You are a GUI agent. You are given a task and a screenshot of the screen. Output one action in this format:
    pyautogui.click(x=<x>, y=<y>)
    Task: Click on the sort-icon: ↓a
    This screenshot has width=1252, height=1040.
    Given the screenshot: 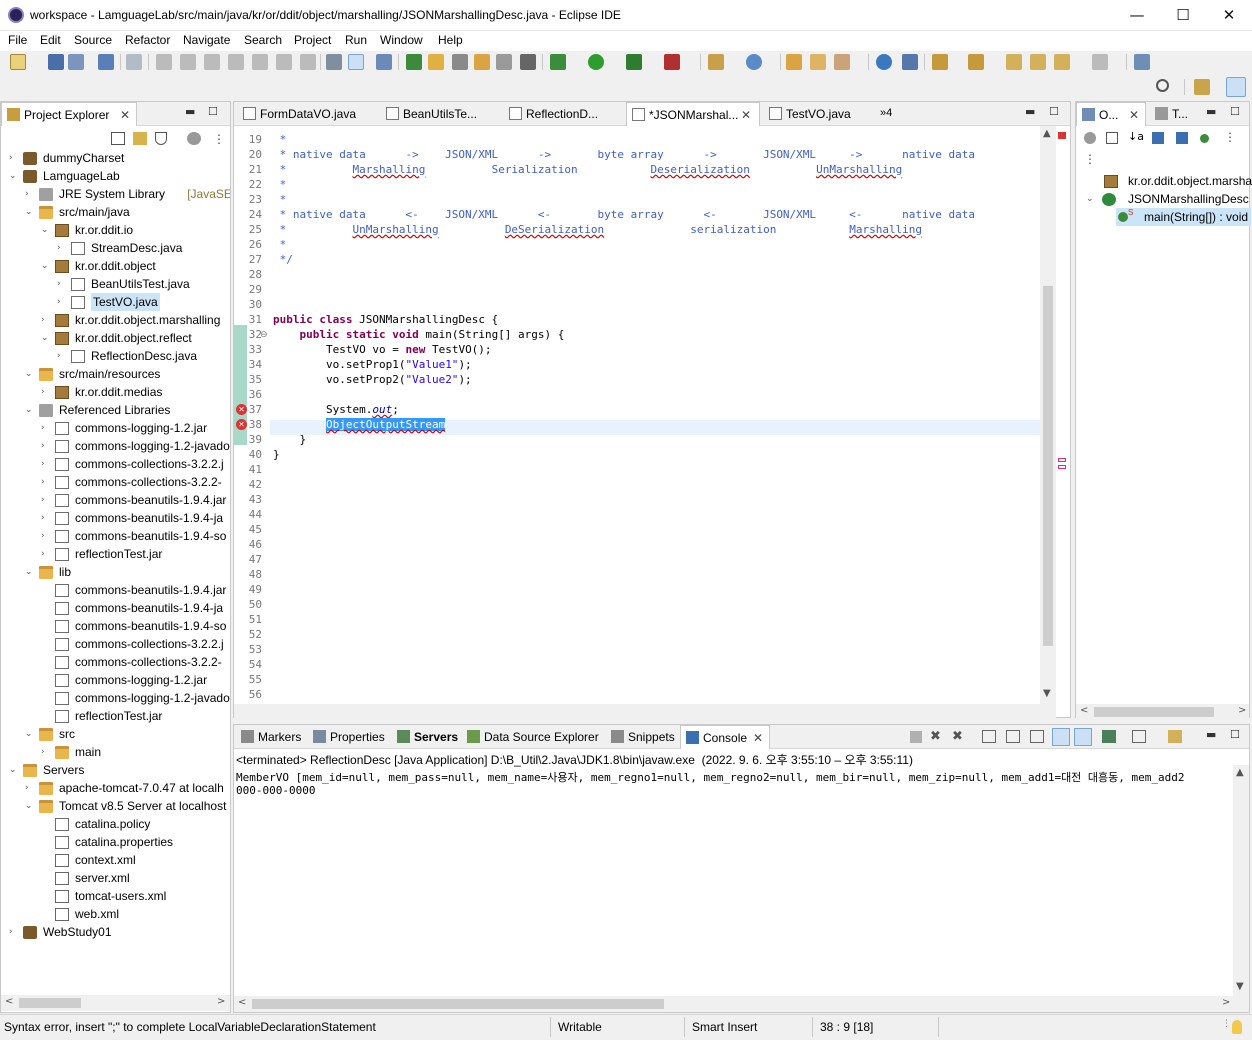 What is the action you would take?
    pyautogui.click(x=1136, y=136)
    